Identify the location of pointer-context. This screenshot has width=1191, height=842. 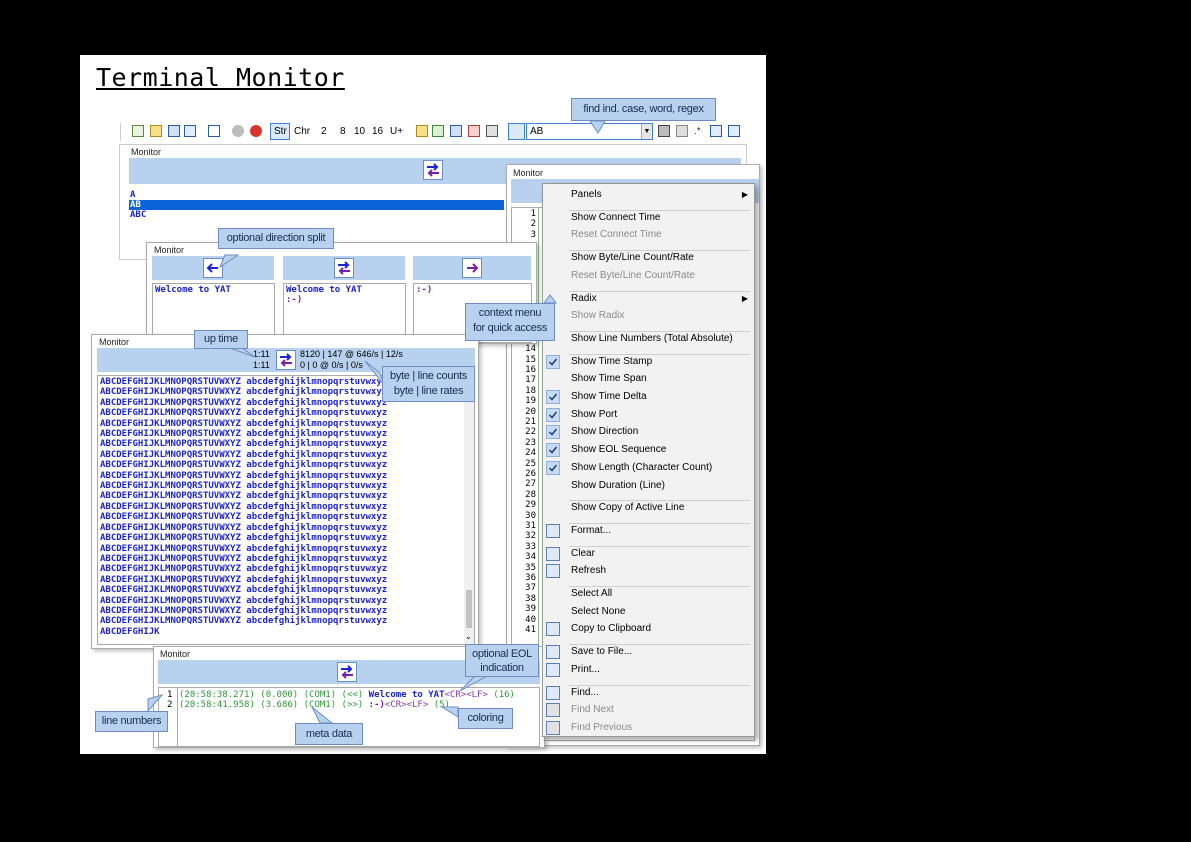
(550, 299).